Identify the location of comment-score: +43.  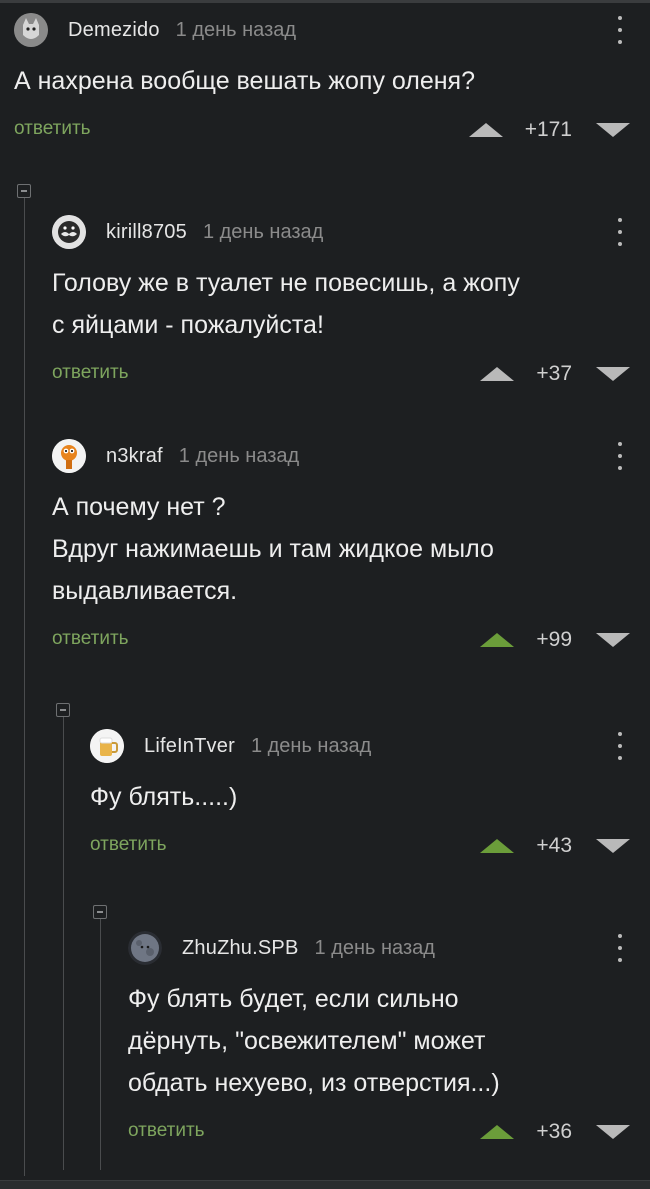
(554, 845).